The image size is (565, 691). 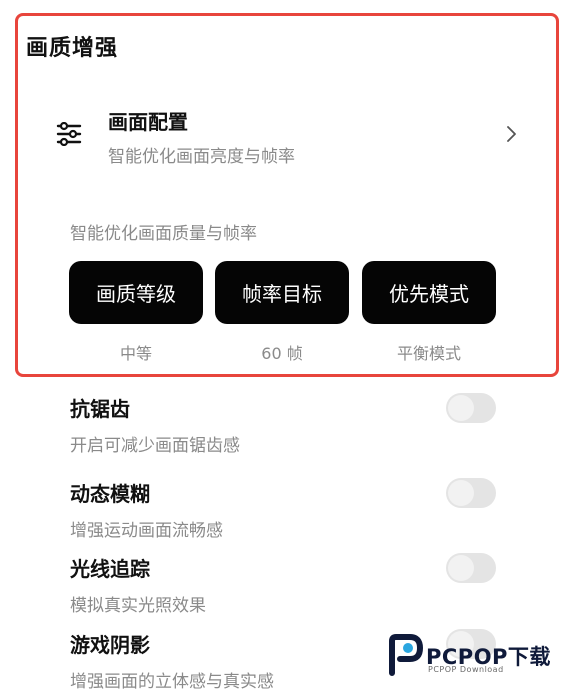 What do you see at coordinates (511, 134) in the screenshot?
I see `chevron-right-icon` at bounding box center [511, 134].